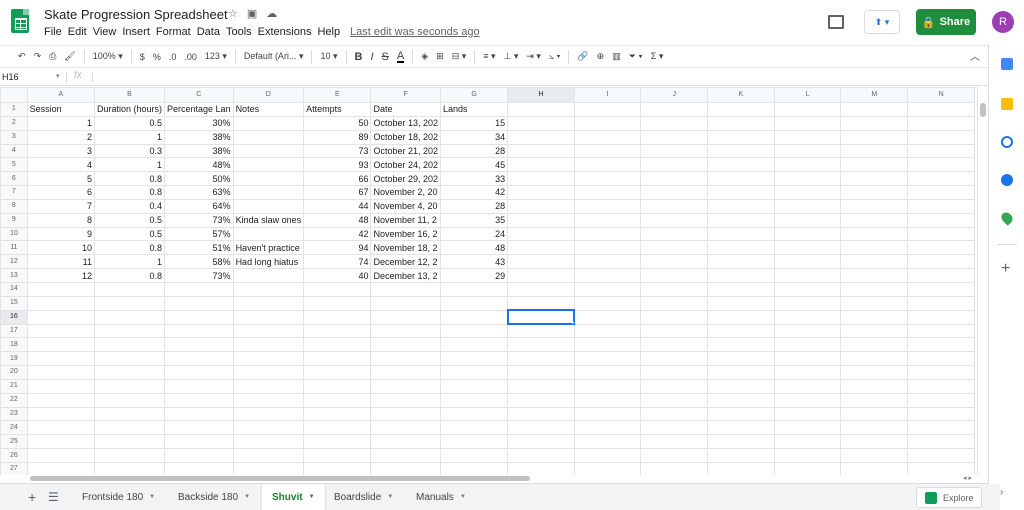  I want to click on paint-format-icon: 🖌, so click(69, 56).